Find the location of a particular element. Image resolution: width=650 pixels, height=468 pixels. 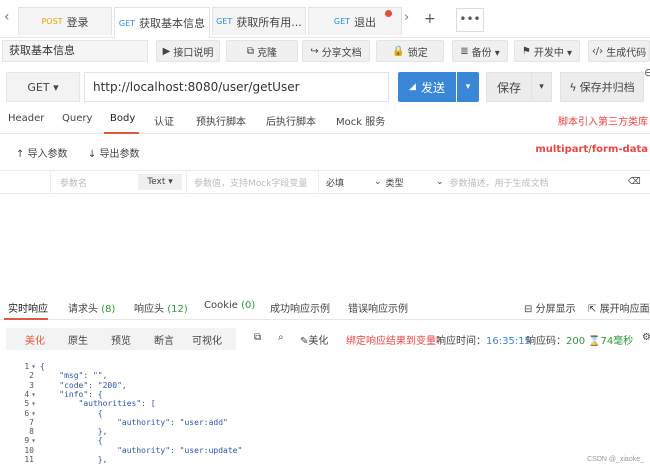

tab-live-response: 实时响应 is located at coordinates (28, 307).